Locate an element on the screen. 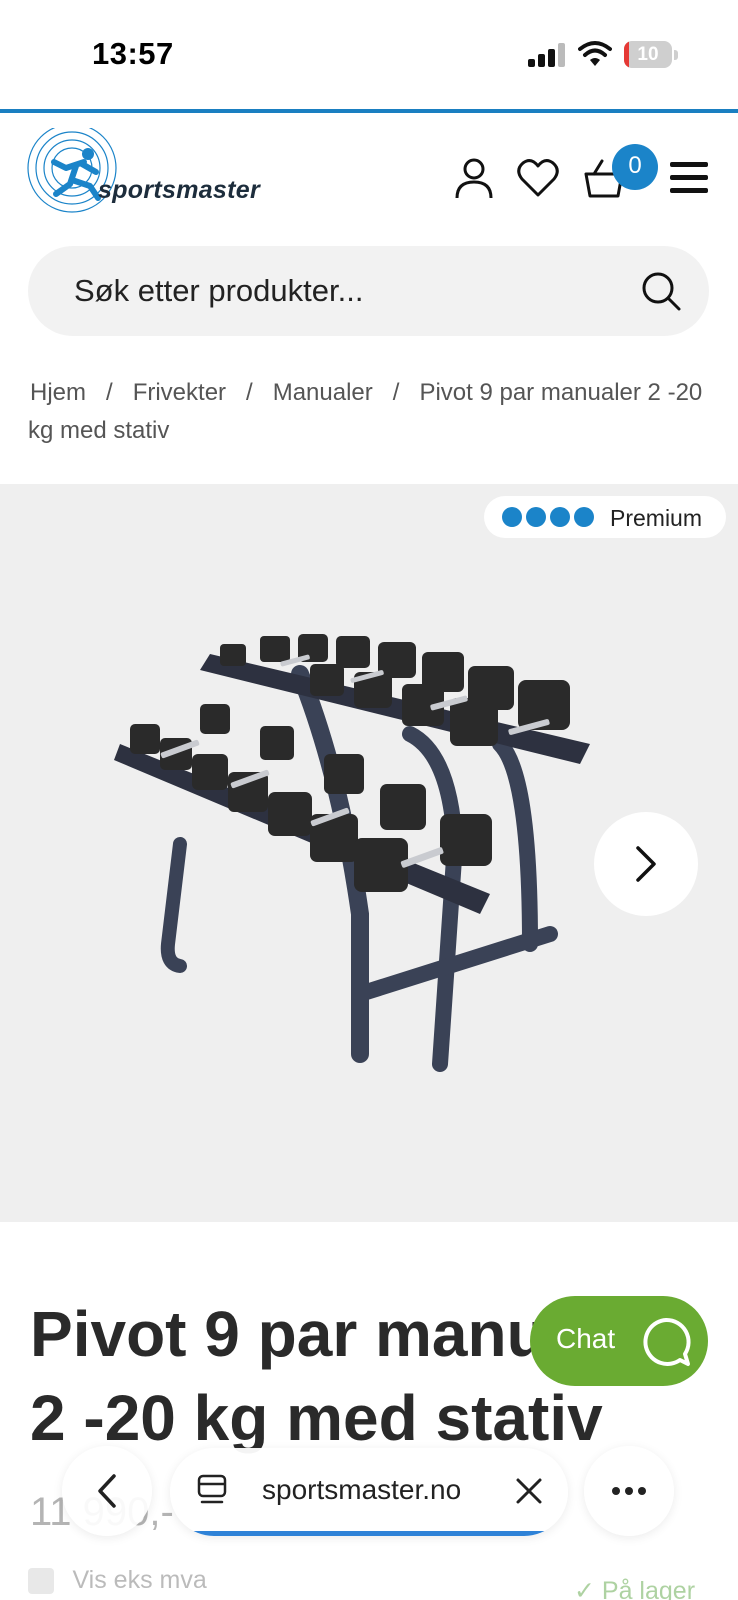 The height and width of the screenshot is (1600, 738). tabs-icon is located at coordinates (212, 1490).